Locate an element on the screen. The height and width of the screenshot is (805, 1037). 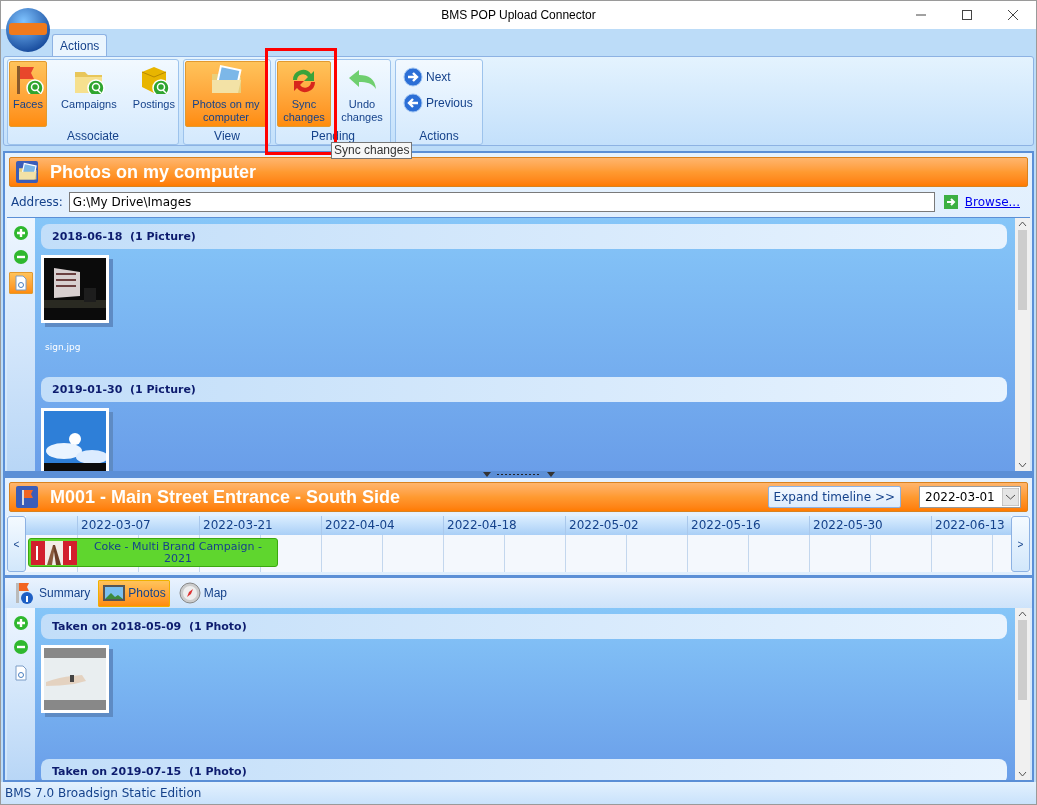
timeline-prev-button: < is located at coordinates (16, 544).